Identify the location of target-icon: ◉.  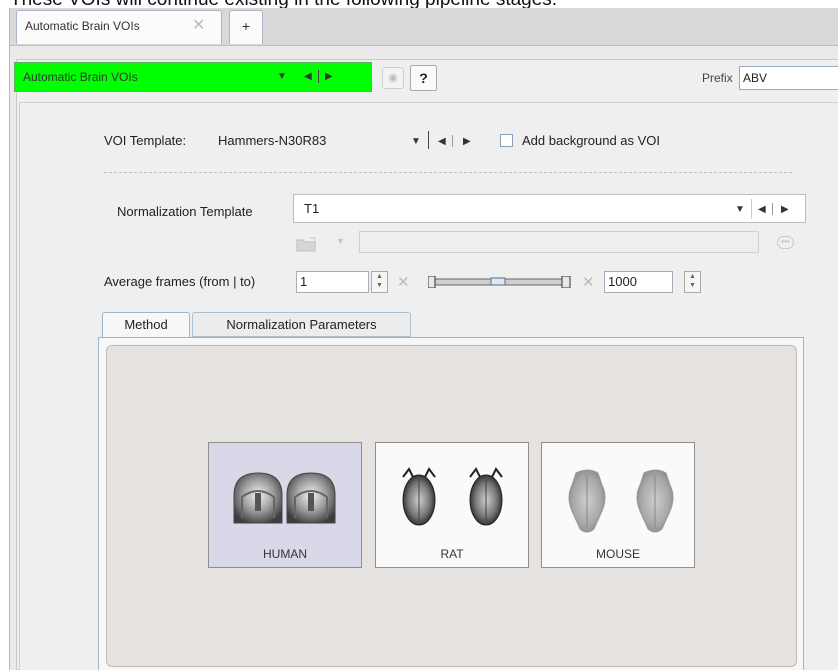
(393, 78).